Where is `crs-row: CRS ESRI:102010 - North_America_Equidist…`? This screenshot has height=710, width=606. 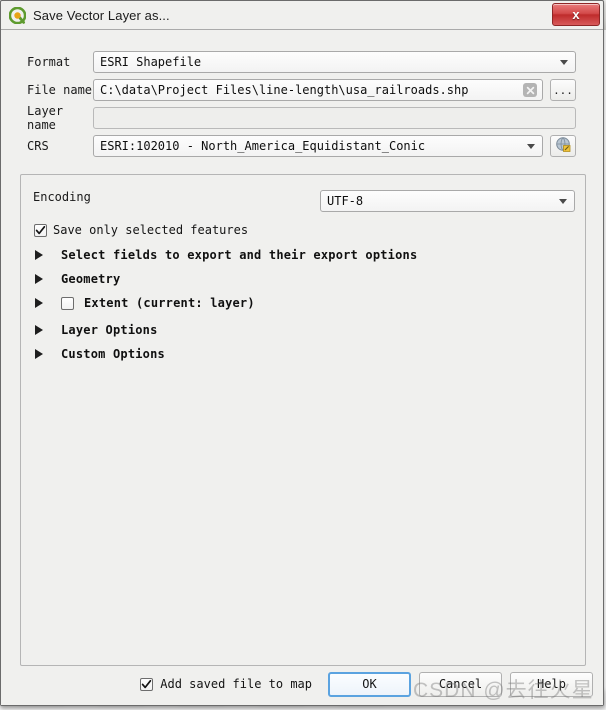
crs-row: CRS ESRI:102010 - North_America_Equidist… is located at coordinates (301, 146).